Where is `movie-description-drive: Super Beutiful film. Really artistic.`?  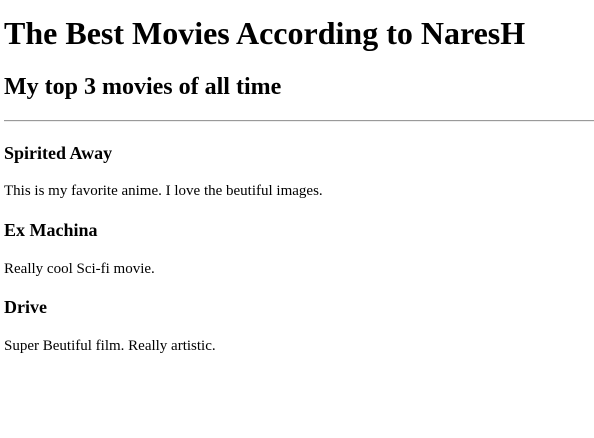 movie-description-drive: Super Beutiful film. Really artistic. is located at coordinates (110, 346).